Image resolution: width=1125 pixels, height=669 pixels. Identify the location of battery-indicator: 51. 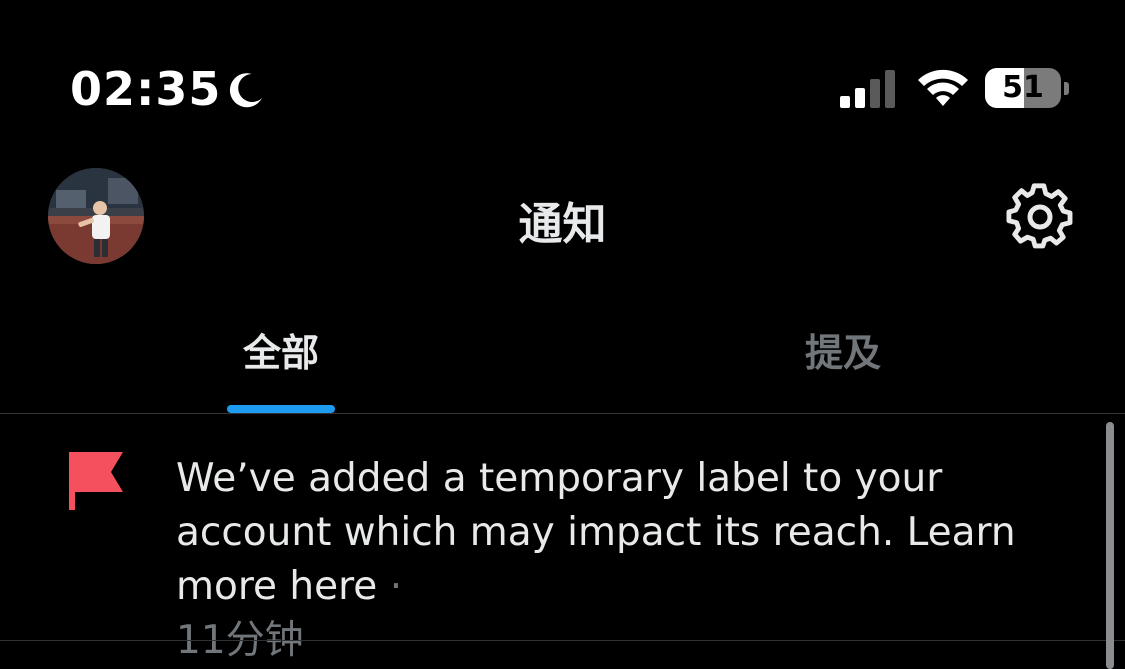
(1028, 89).